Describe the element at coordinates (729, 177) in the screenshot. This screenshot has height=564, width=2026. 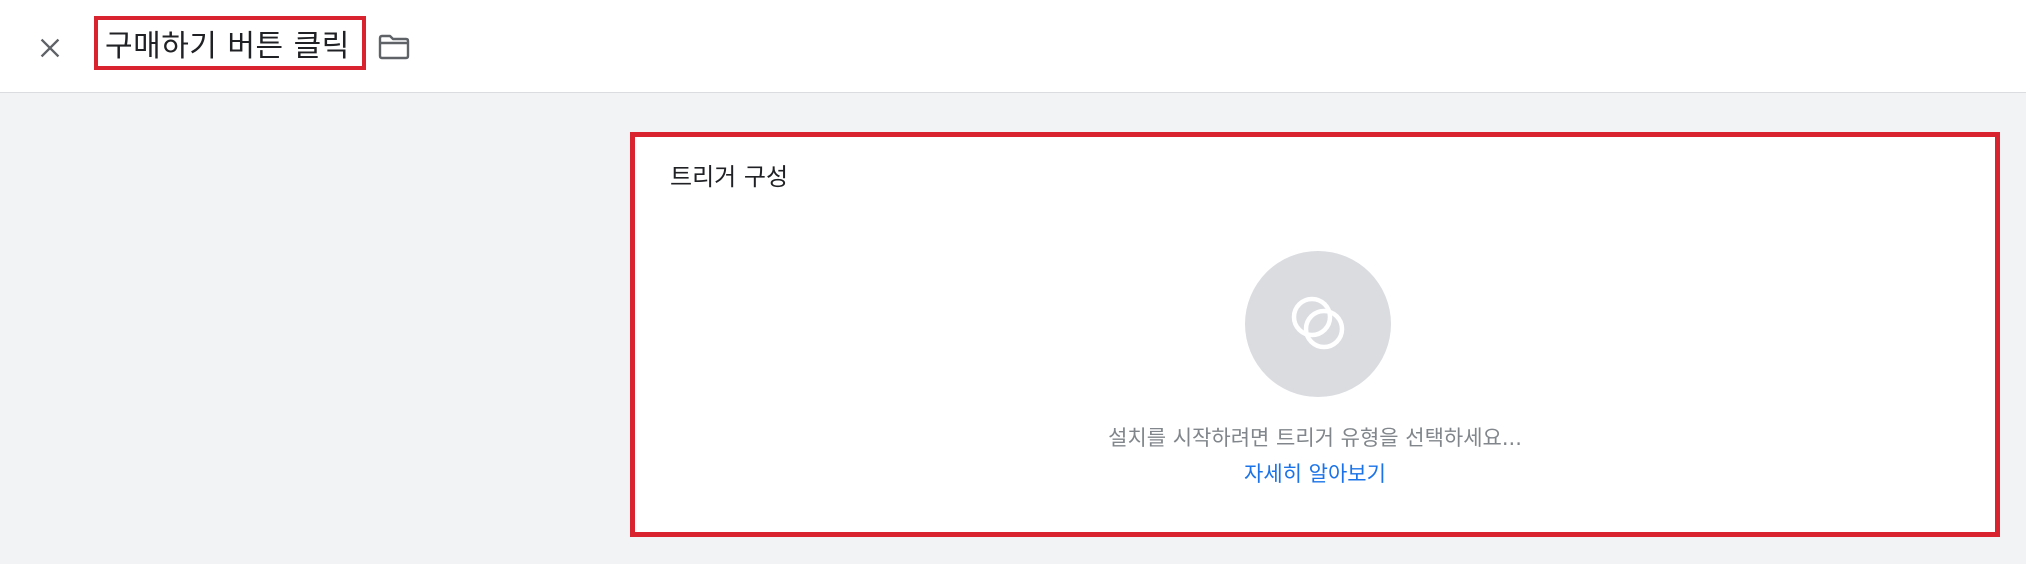
I see `card-title: 트리거 구성` at that location.